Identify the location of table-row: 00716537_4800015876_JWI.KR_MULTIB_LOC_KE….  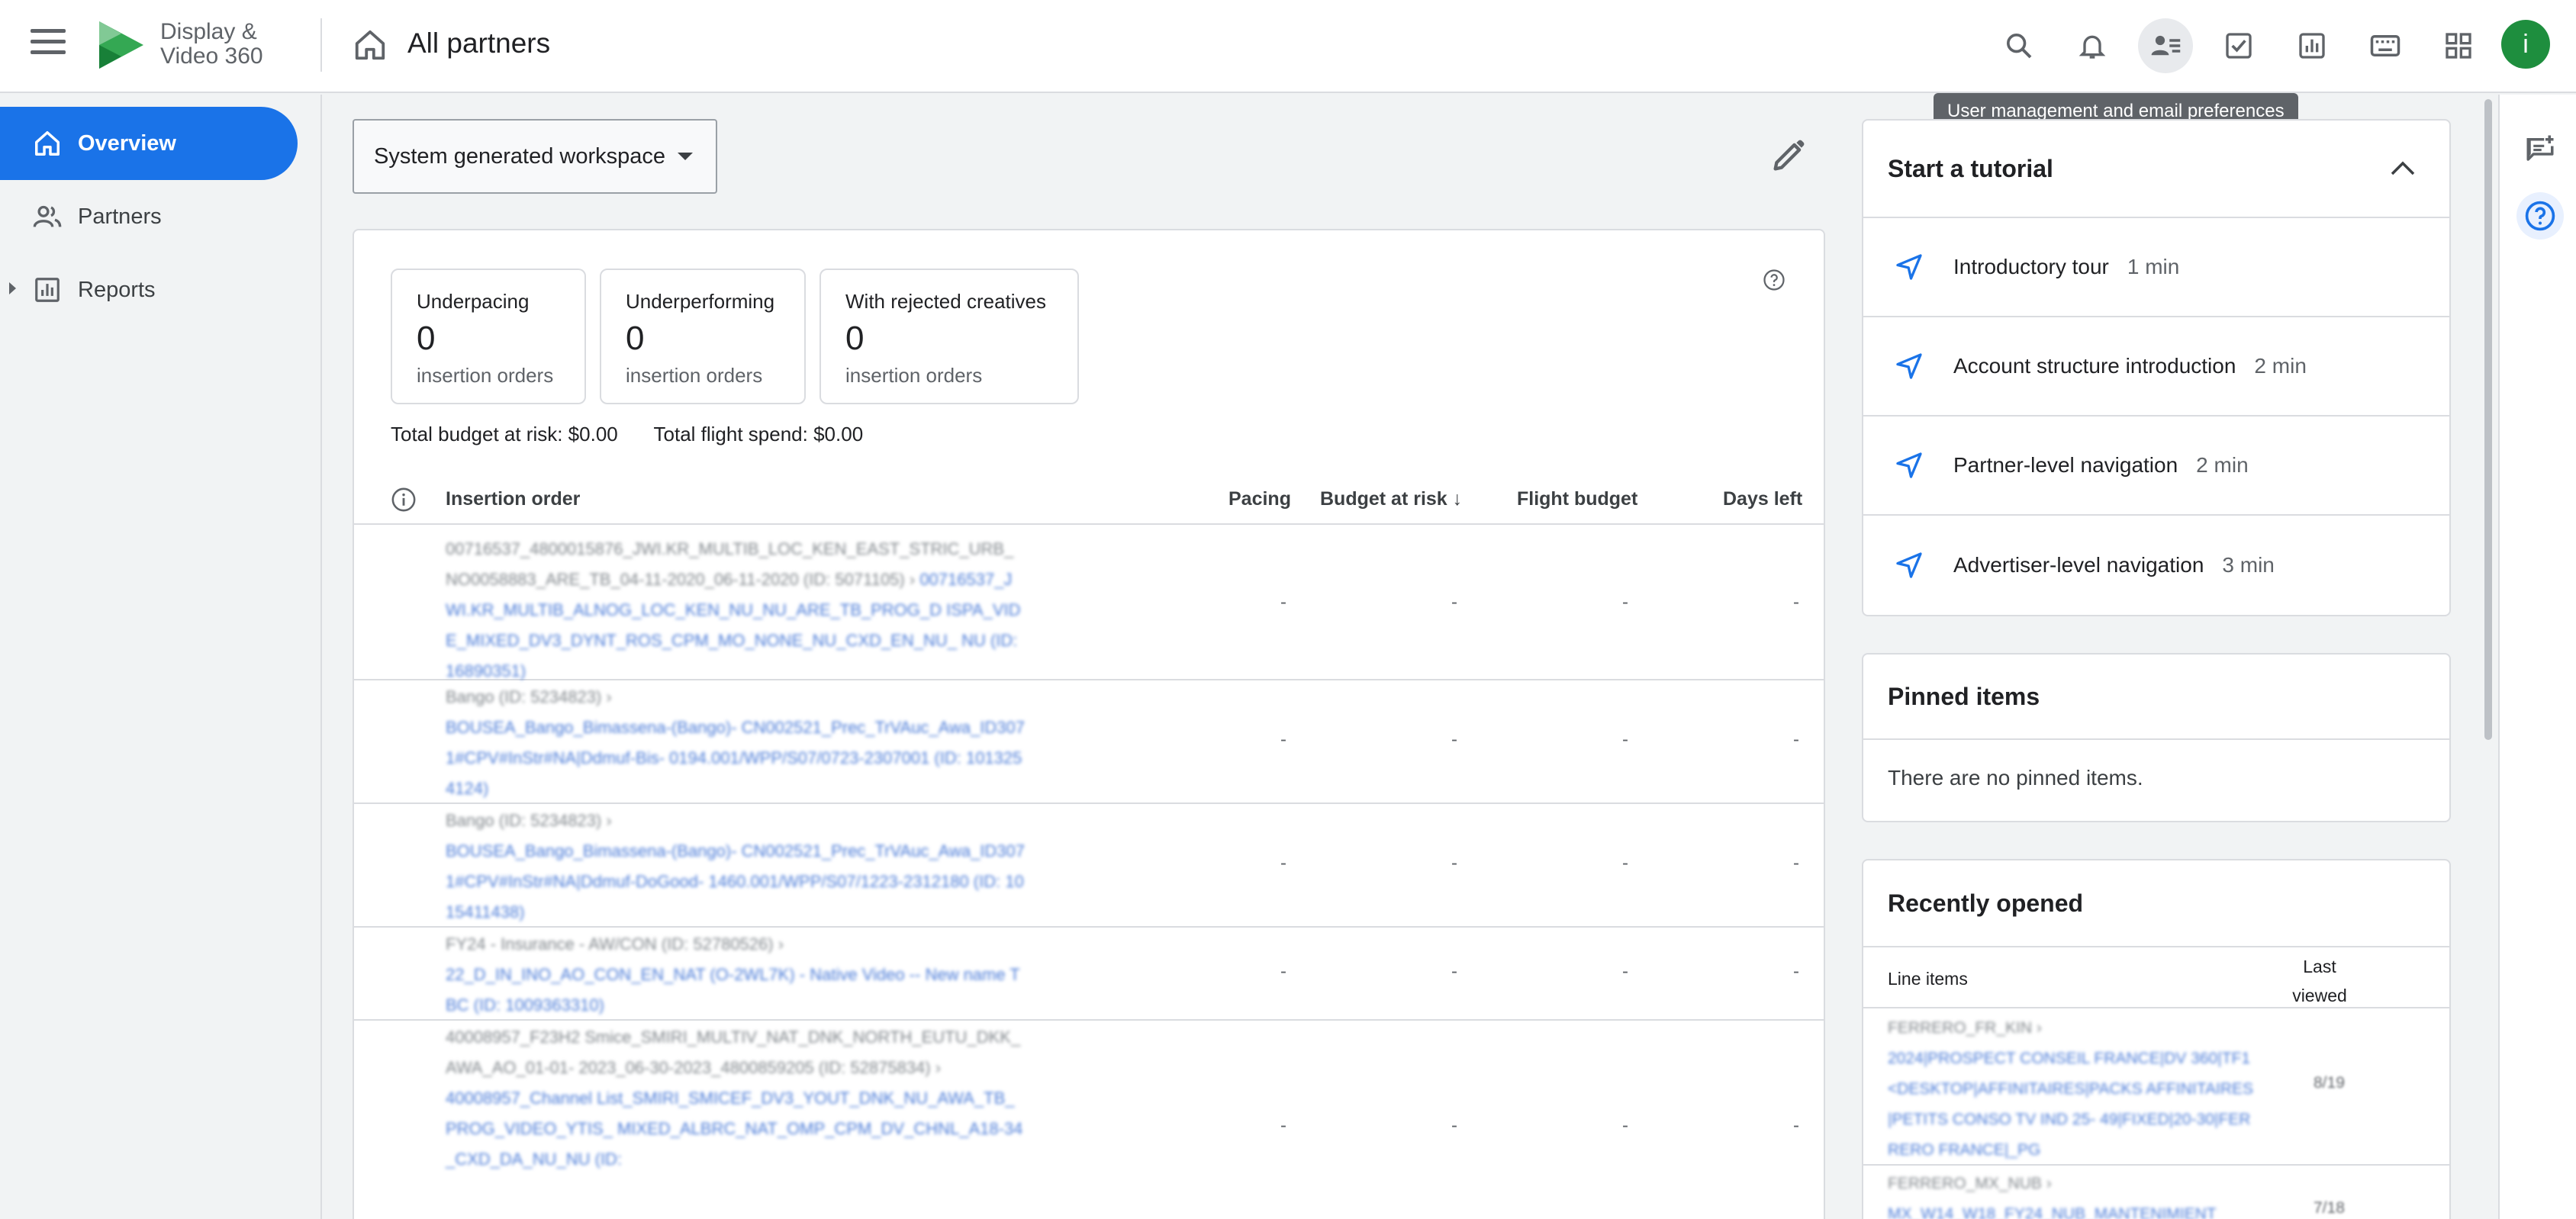
(1089, 603).